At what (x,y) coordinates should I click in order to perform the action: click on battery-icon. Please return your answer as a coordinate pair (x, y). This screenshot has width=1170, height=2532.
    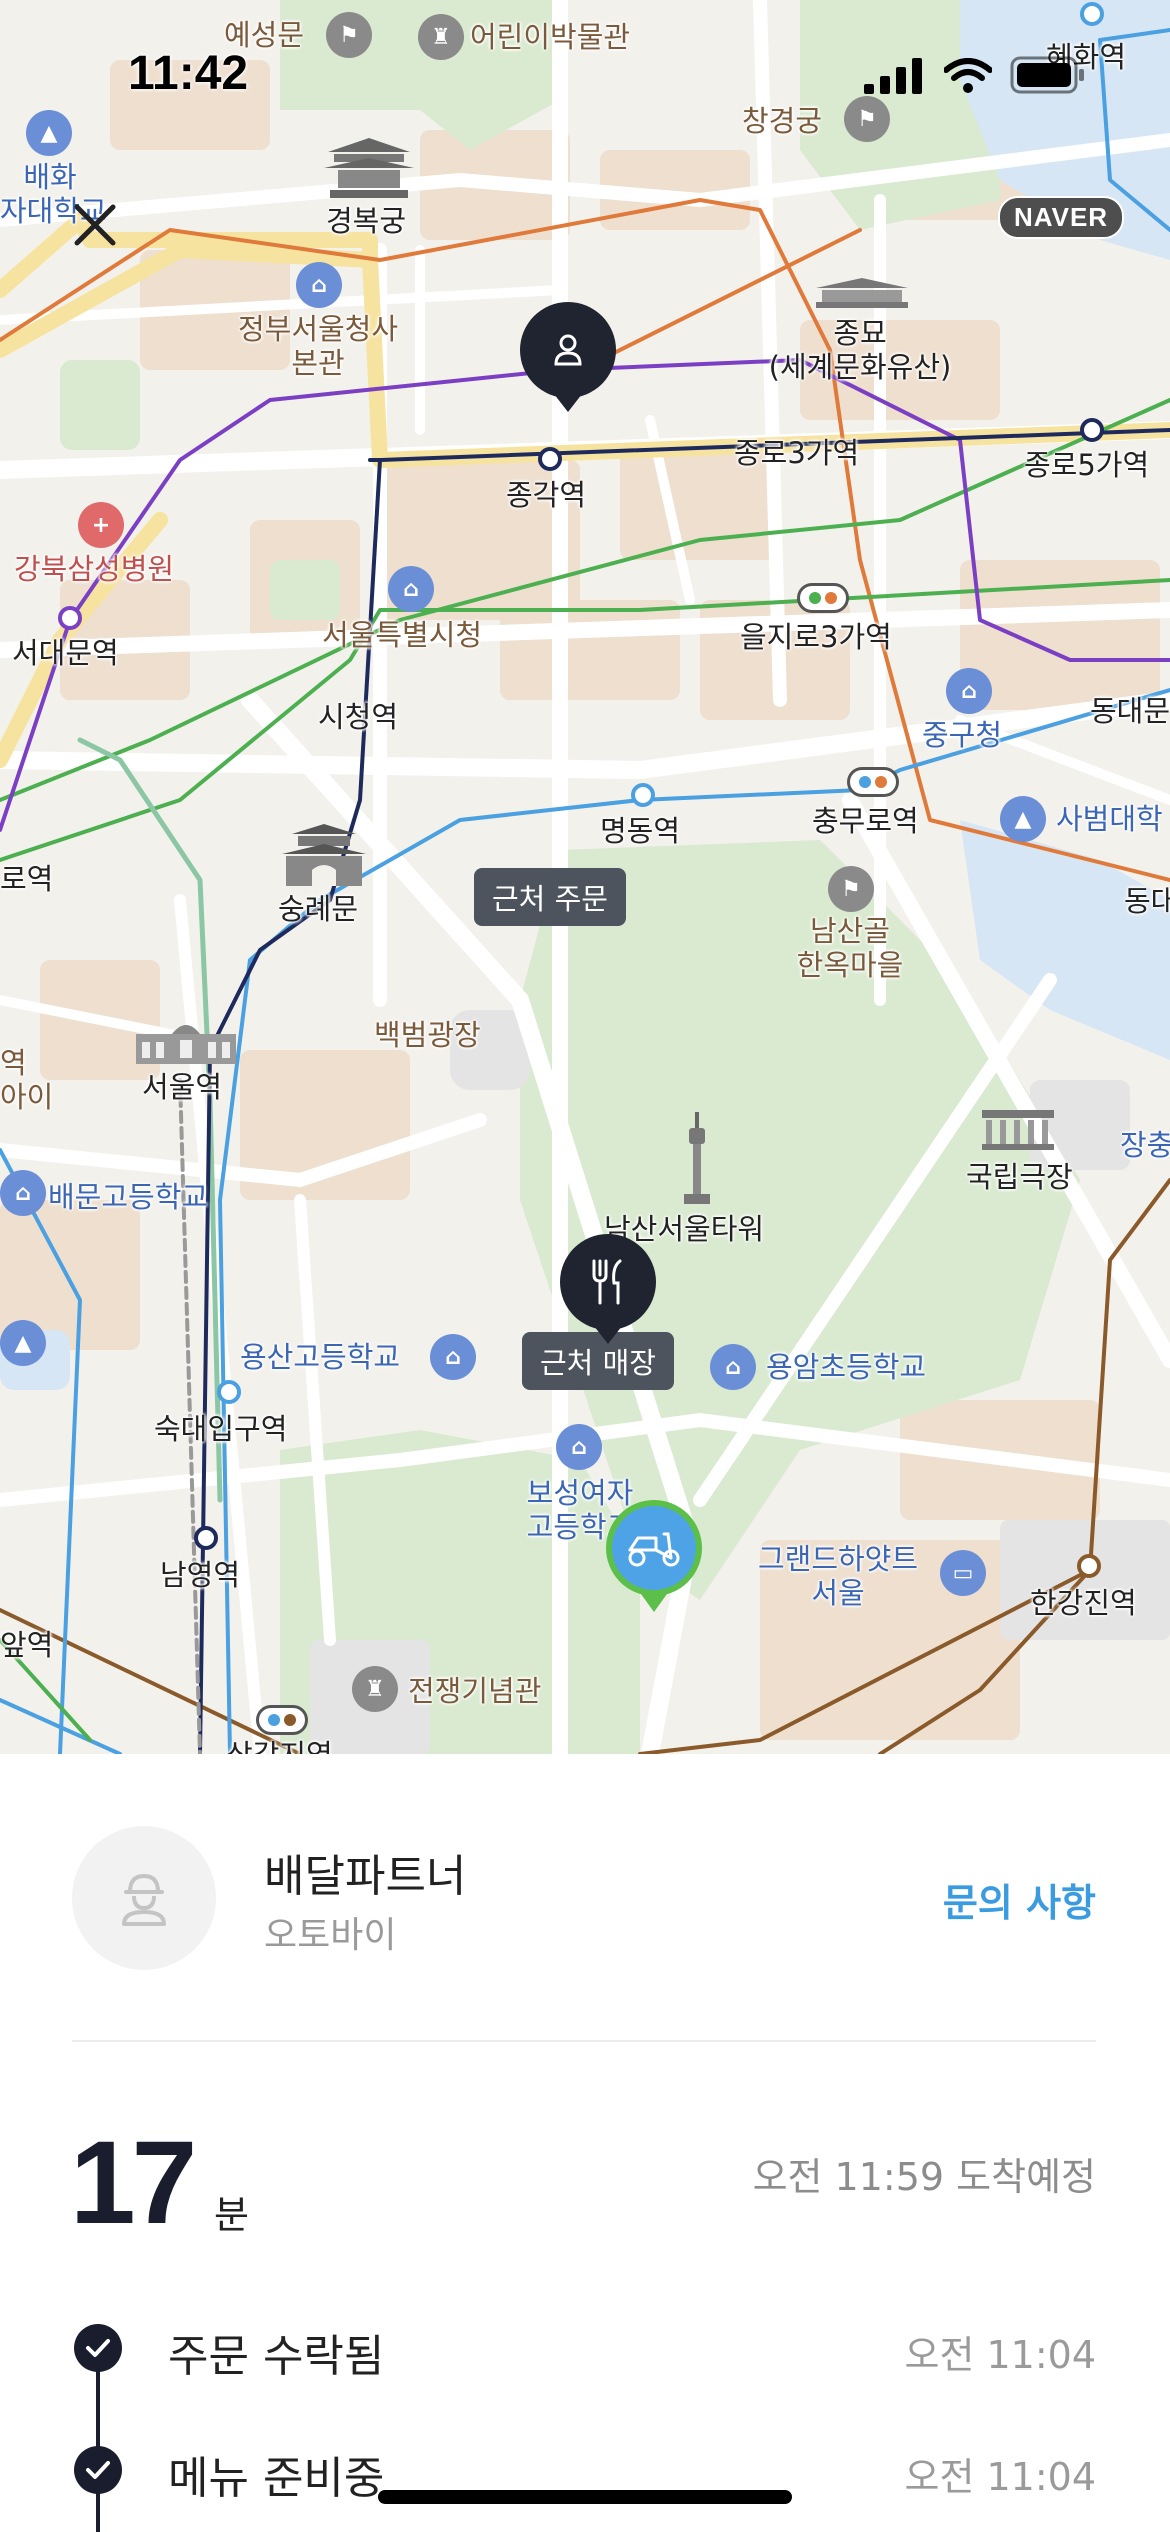
    Looking at the image, I should click on (1047, 75).